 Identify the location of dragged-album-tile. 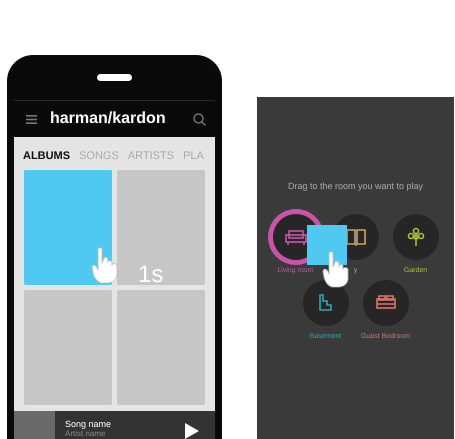
(327, 245).